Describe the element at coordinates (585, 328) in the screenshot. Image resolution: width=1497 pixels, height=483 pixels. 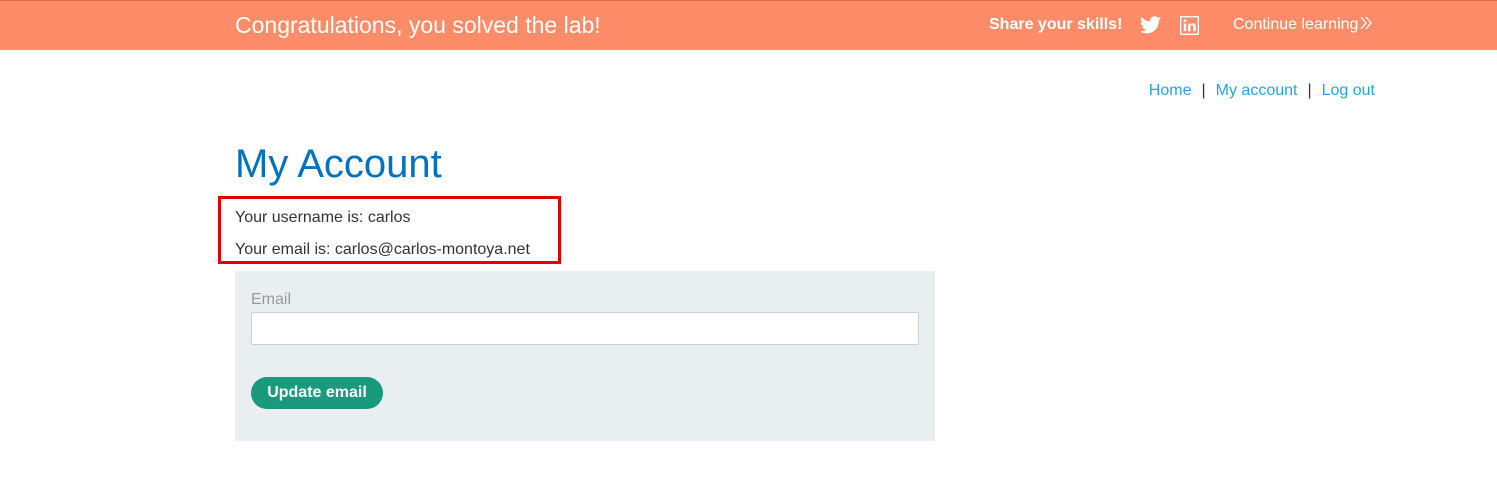
I see `email-field` at that location.